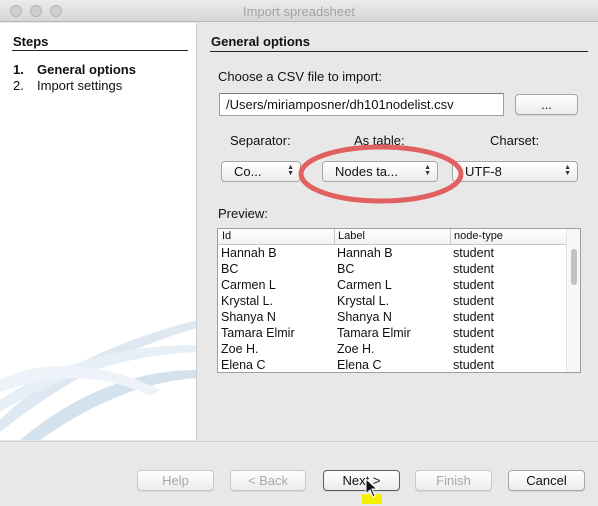 Image resolution: width=598 pixels, height=506 pixels. What do you see at coordinates (573, 300) in the screenshot?
I see `vertical-scrollbar` at bounding box center [573, 300].